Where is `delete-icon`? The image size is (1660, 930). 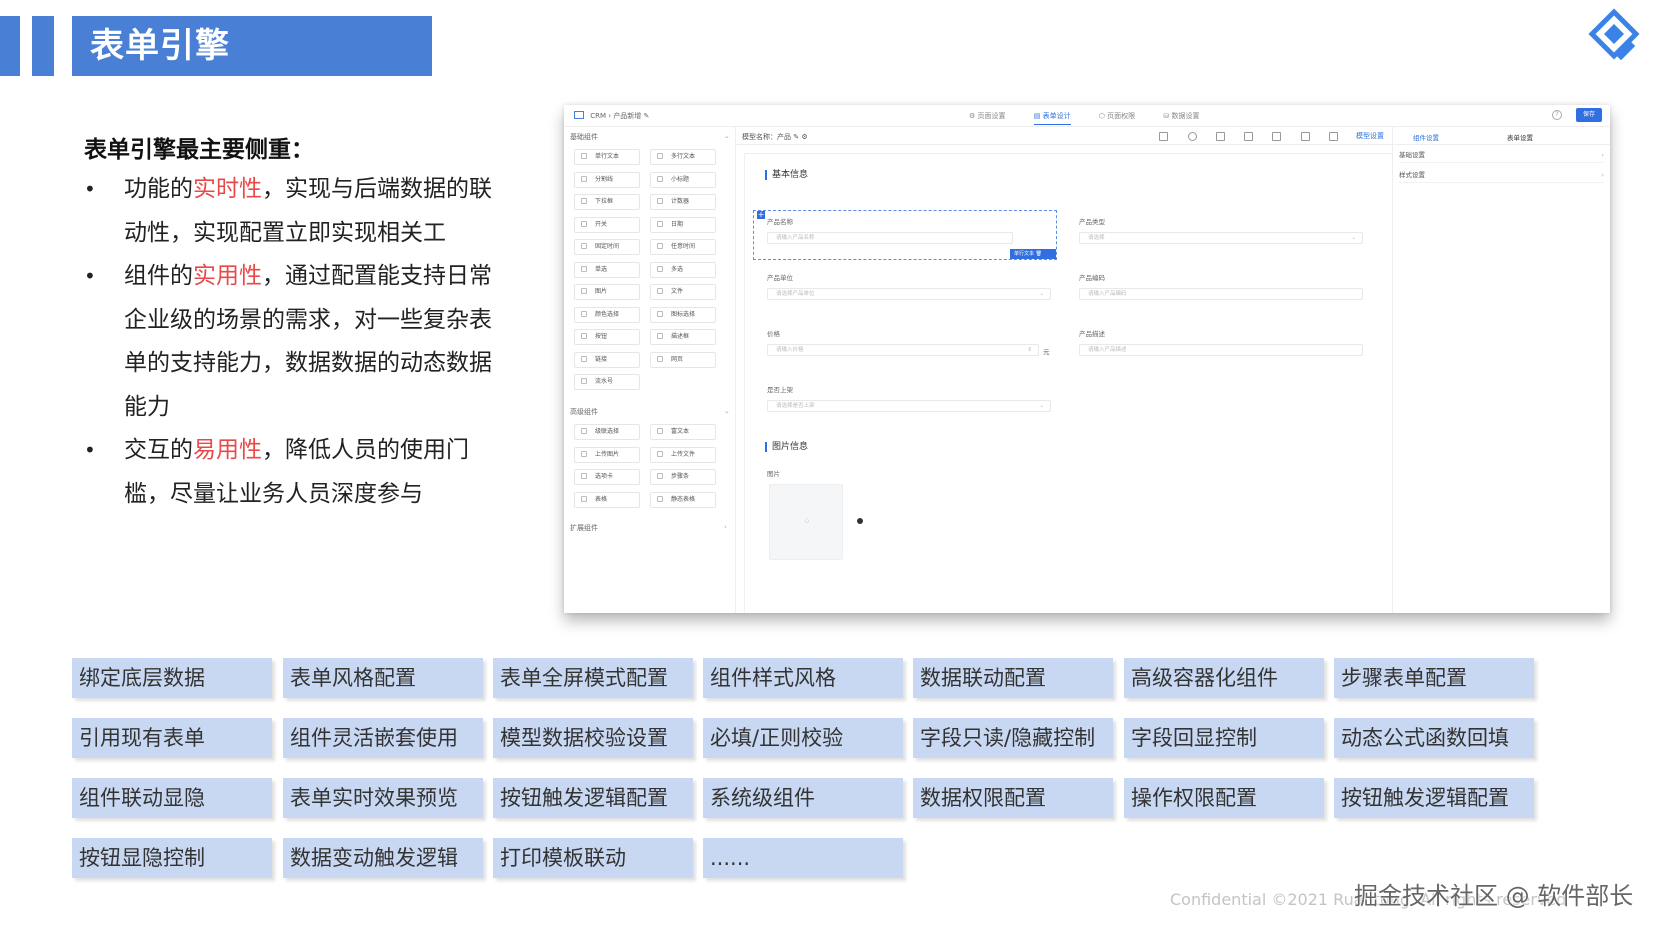
delete-icon is located at coordinates (1333, 136).